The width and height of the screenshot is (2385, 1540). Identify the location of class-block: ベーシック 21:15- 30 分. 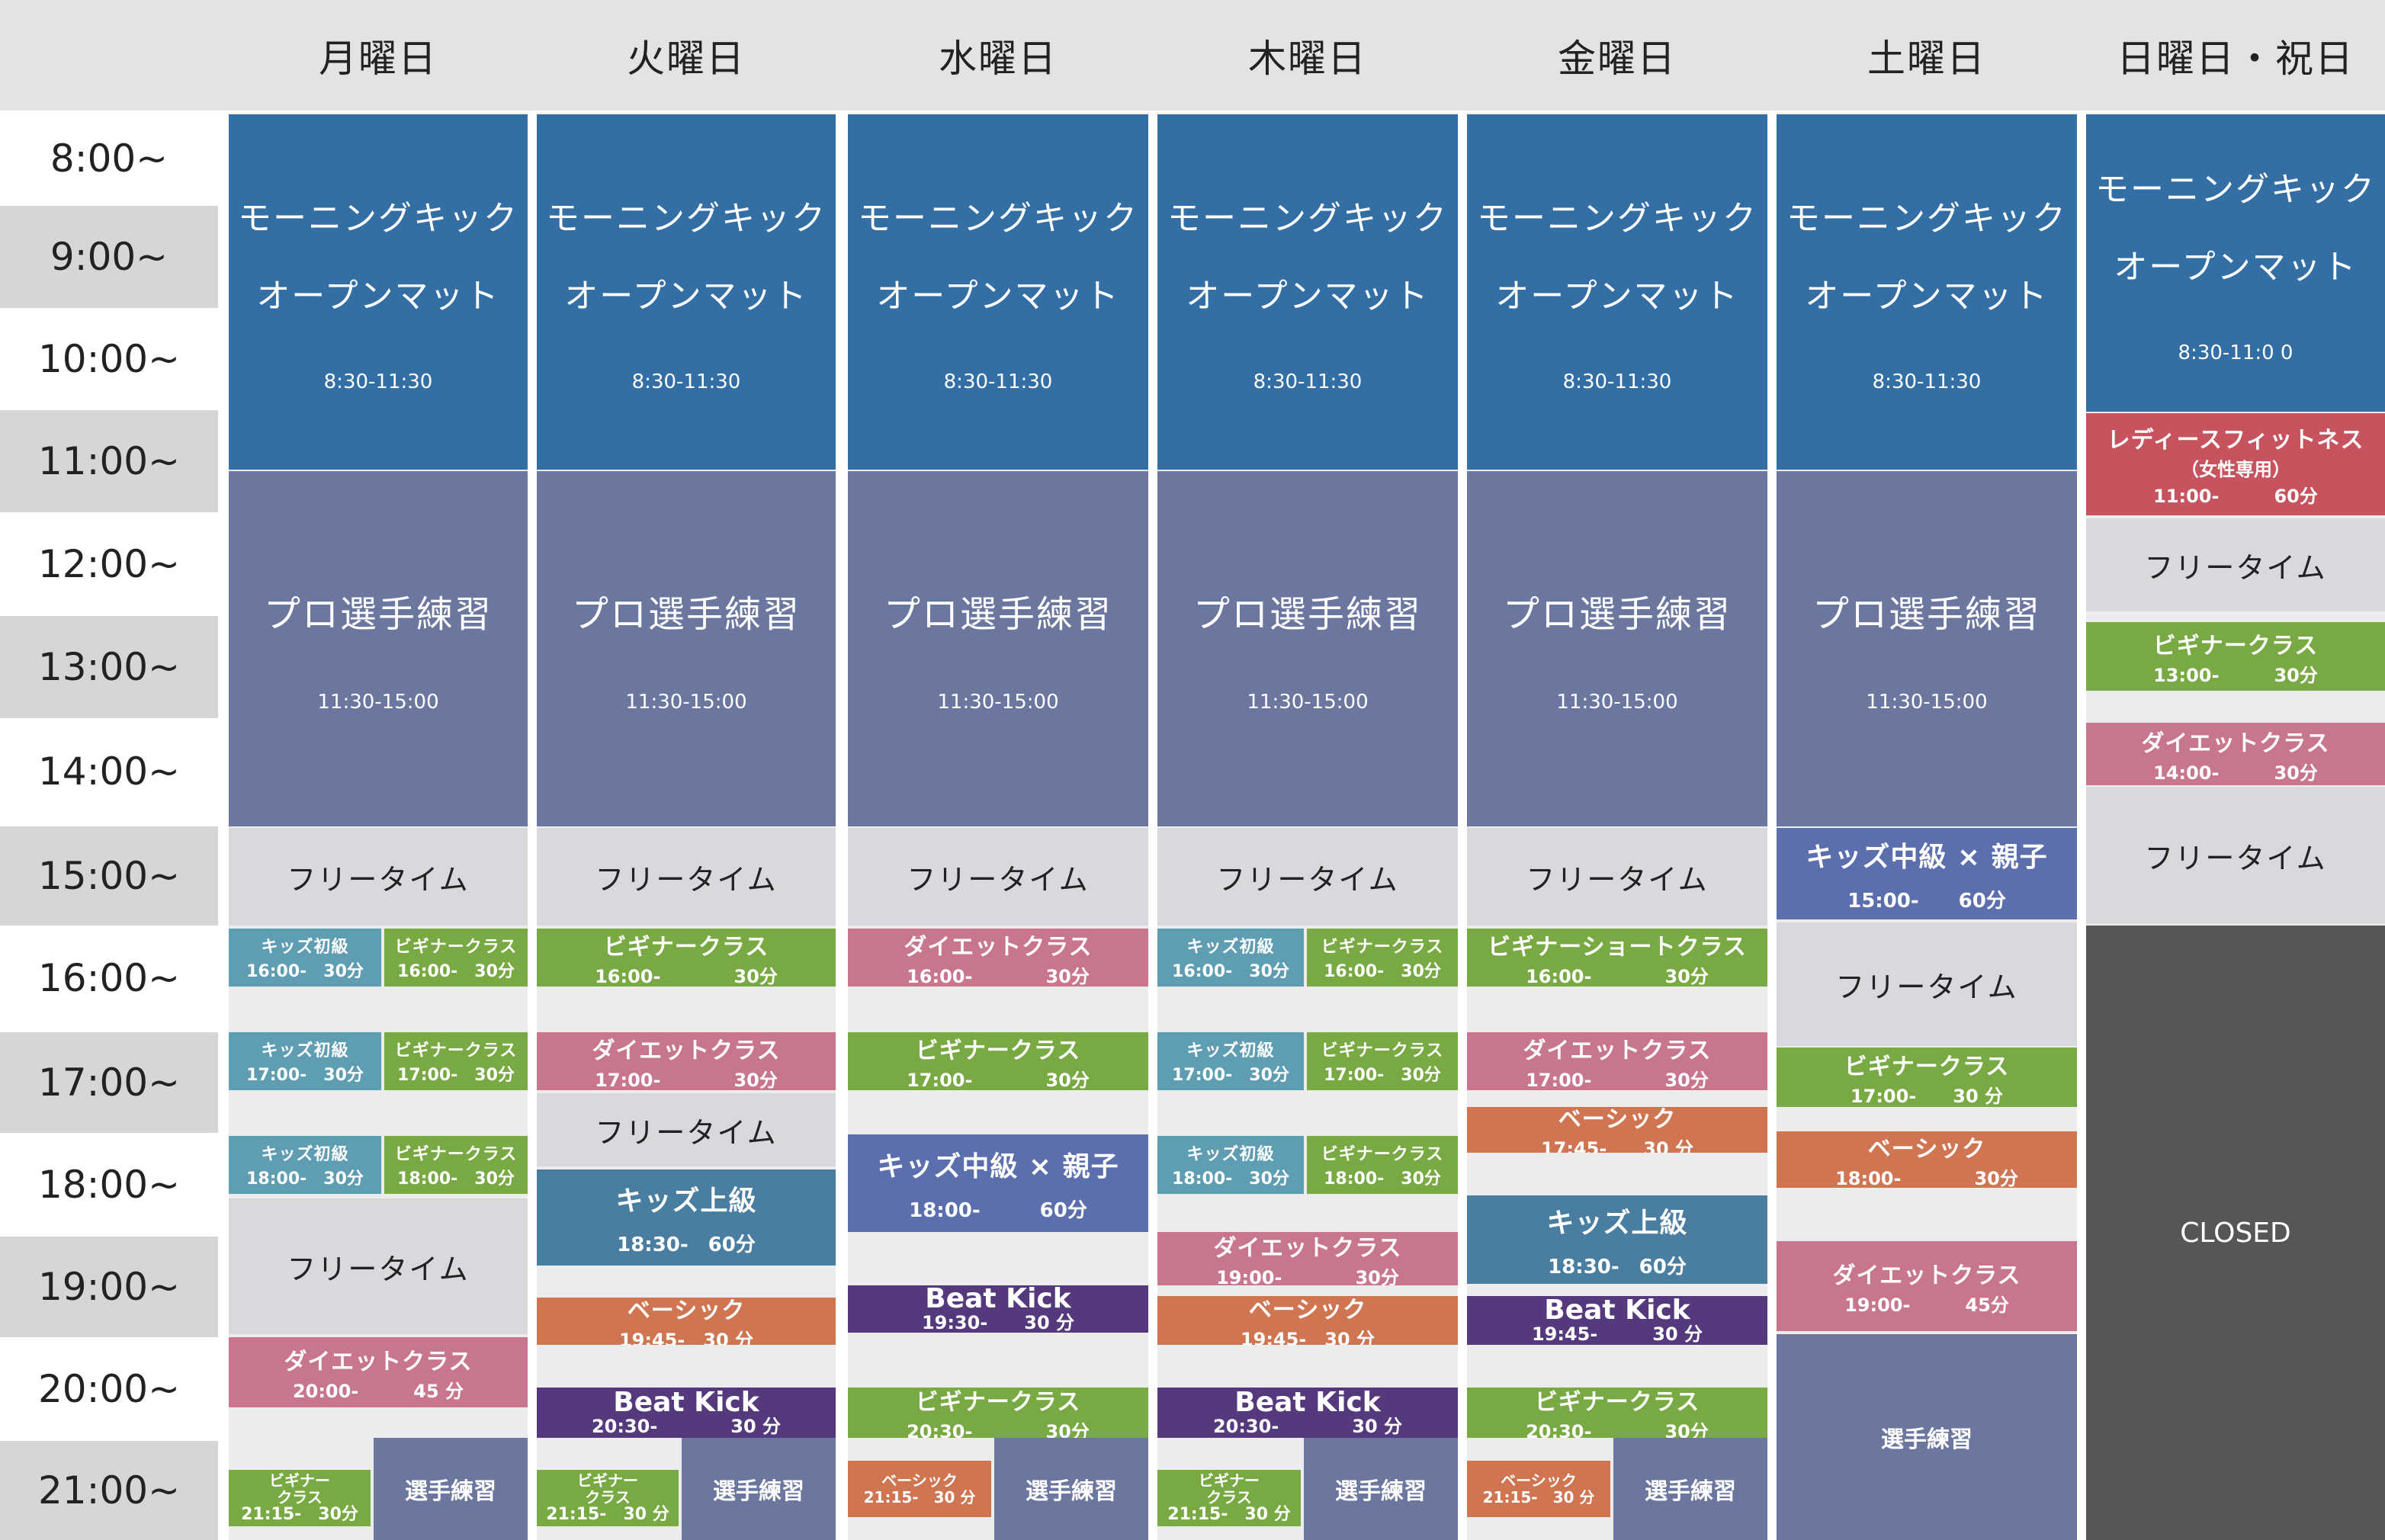
(920, 1489).